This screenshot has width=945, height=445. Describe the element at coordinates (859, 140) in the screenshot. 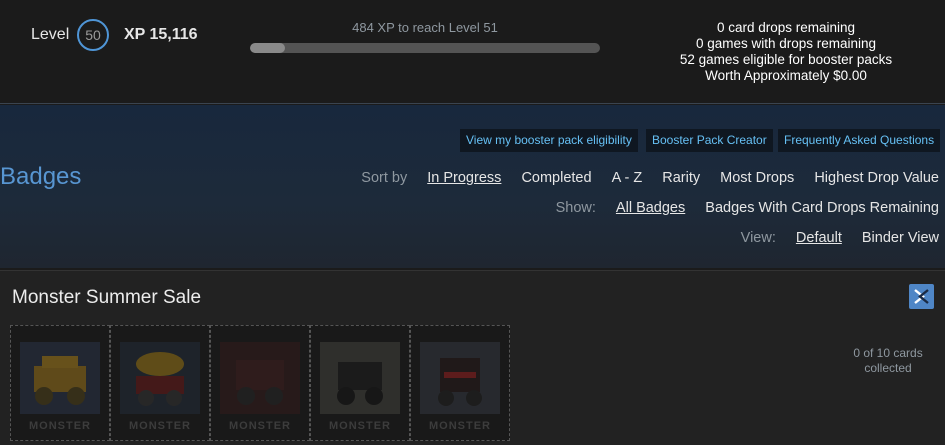

I see `faq-link: Frequently Asked Questions` at that location.